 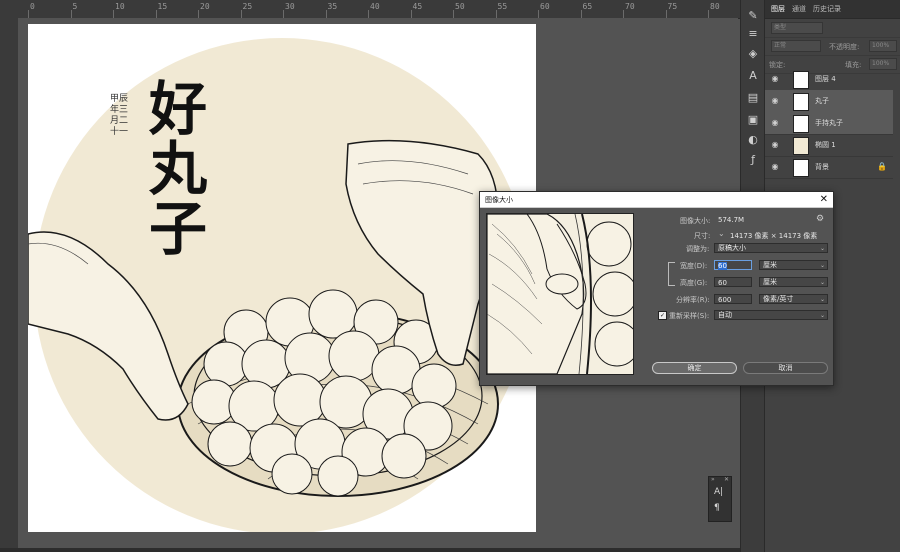 What do you see at coordinates (370, 550) in the screenshot?
I see `horizontal-scrollbar` at bounding box center [370, 550].